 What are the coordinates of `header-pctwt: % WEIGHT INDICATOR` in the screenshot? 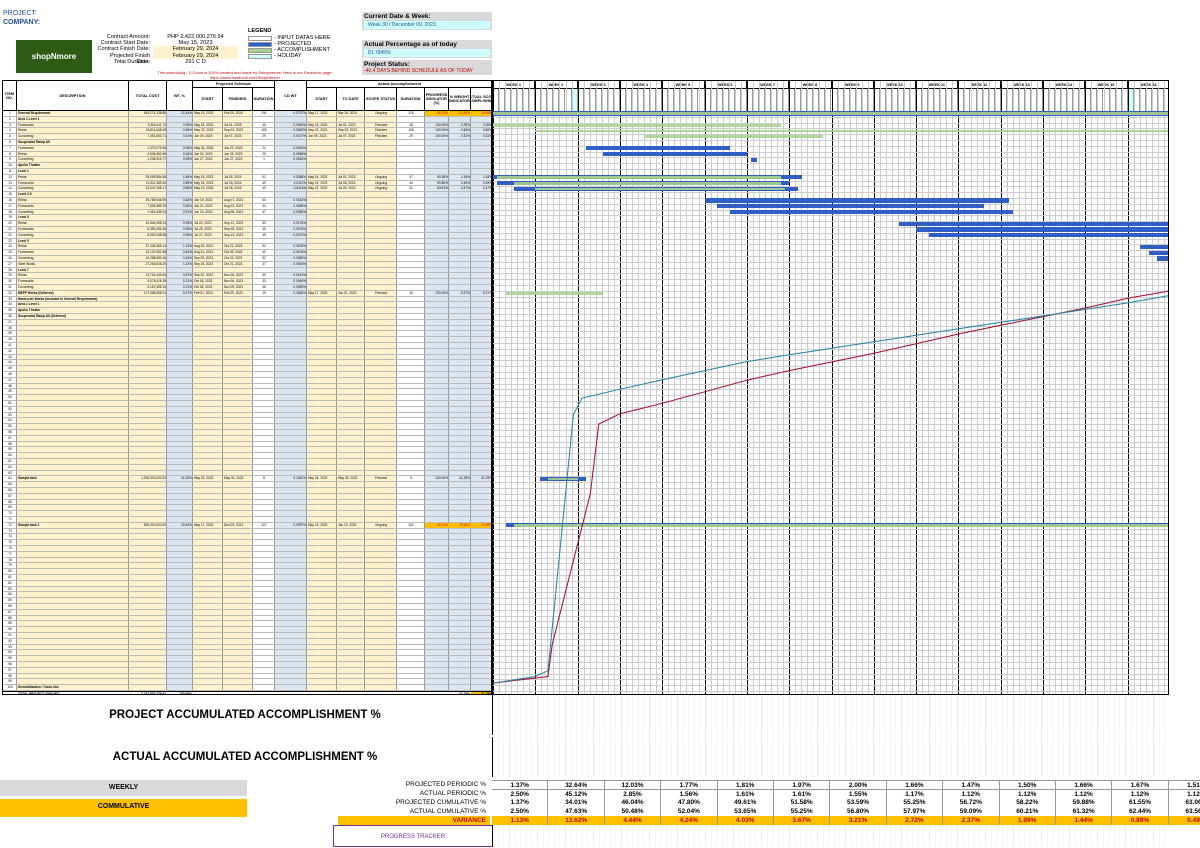 It's located at (460, 99).